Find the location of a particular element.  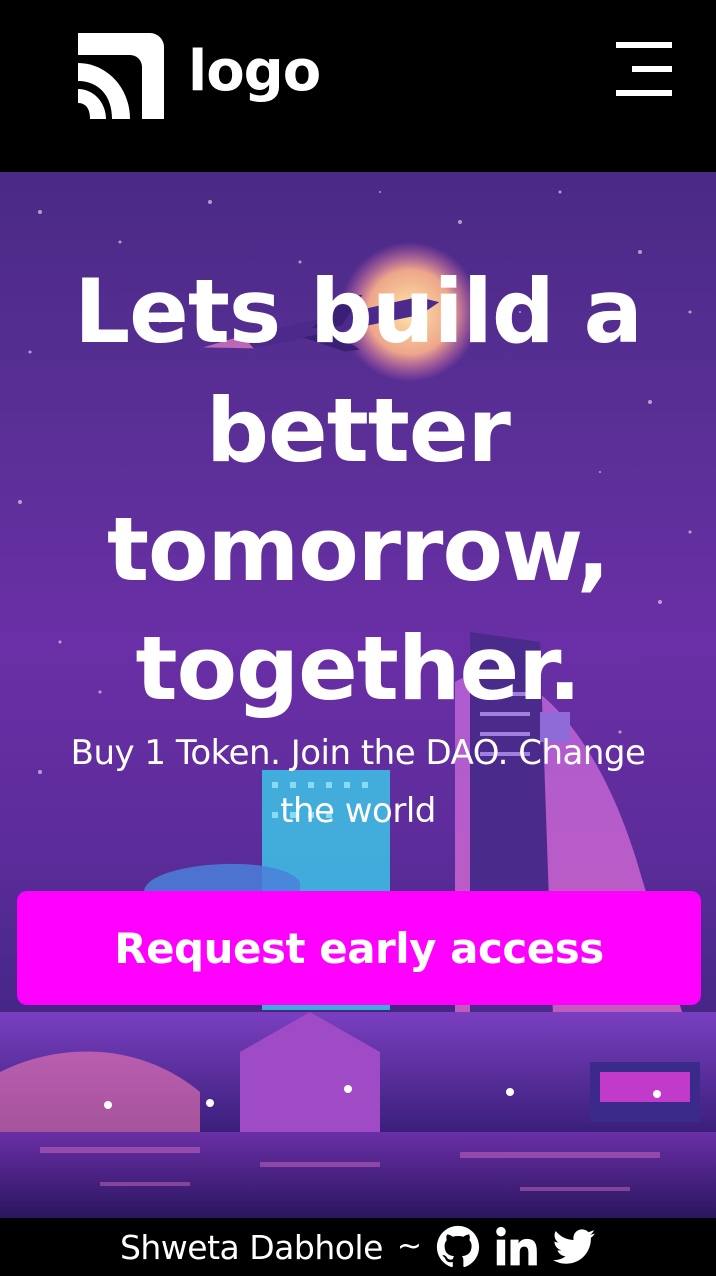

site-footer: Shweta Dabhole ~ is located at coordinates (358, 1247).